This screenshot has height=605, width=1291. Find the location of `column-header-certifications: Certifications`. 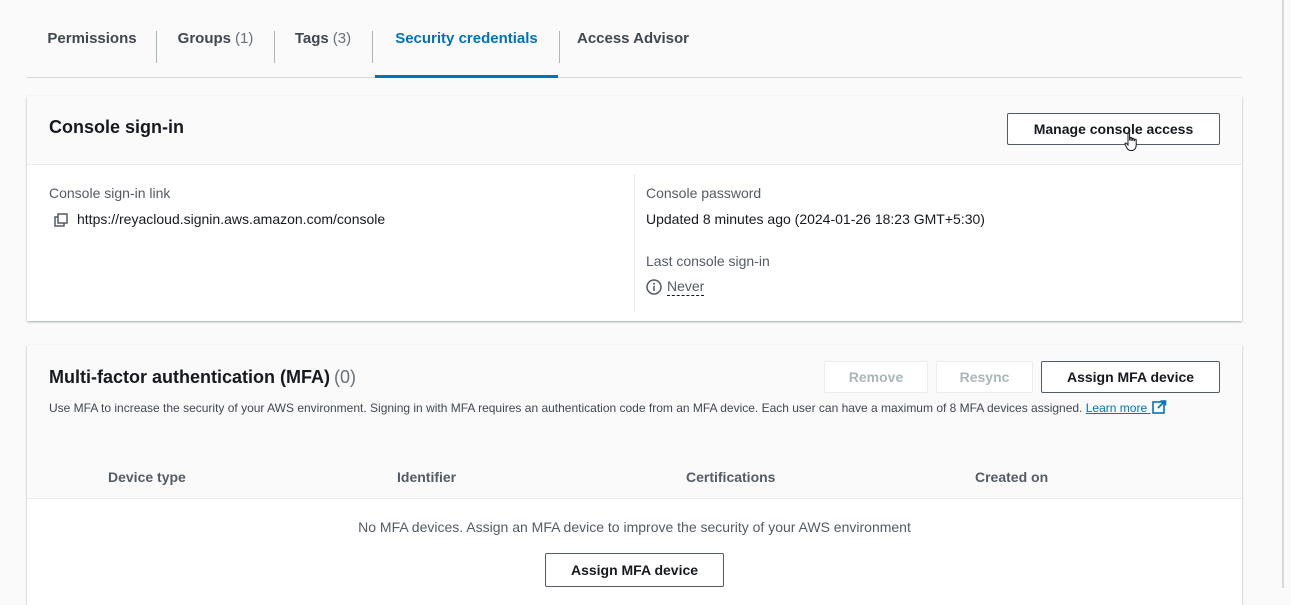

column-header-certifications: Certifications is located at coordinates (730, 477).